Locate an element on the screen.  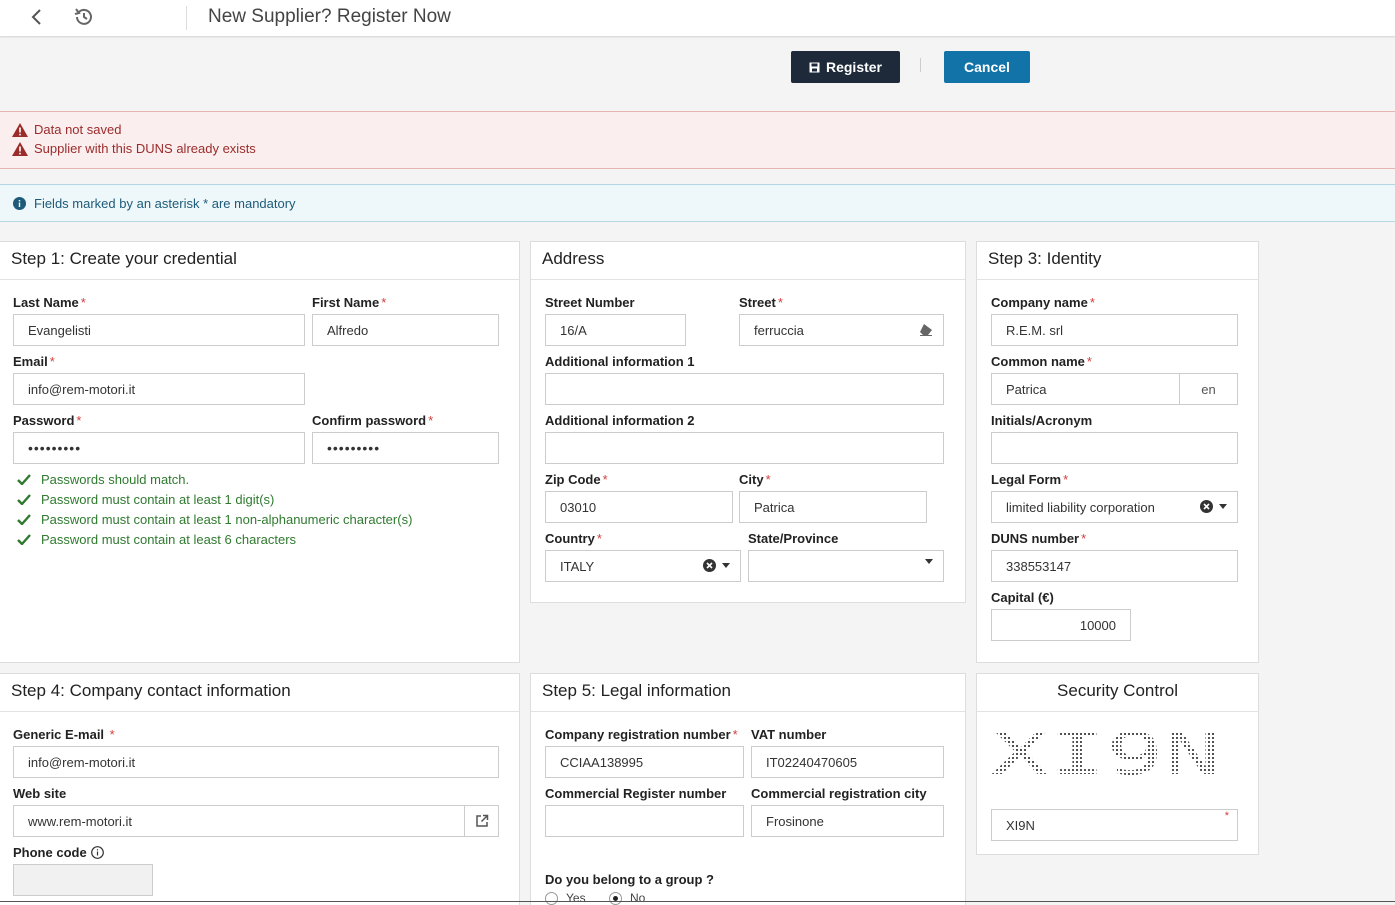
register-label: Register is located at coordinates (854, 67).